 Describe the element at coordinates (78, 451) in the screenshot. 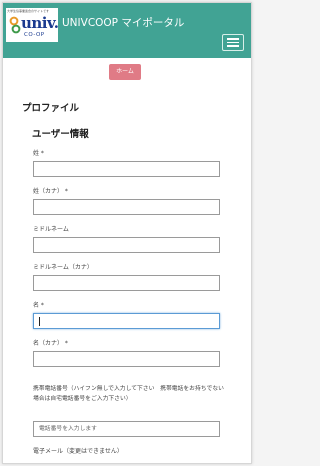

I see `email-label: 電子メール（変更はできません）` at that location.